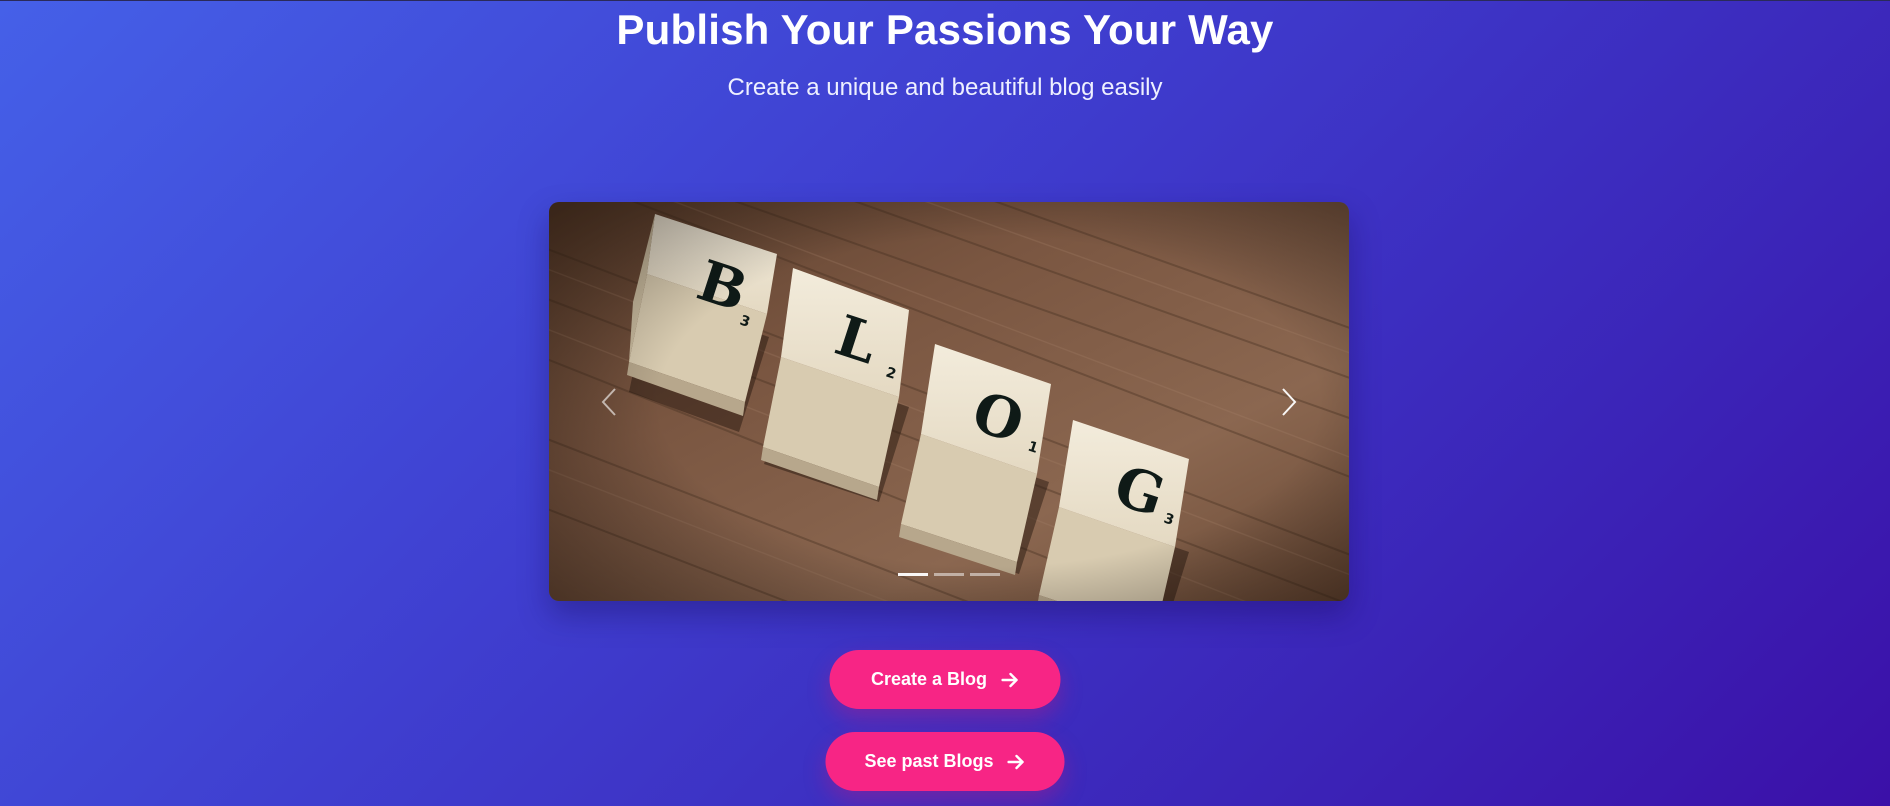 This screenshot has height=806, width=1890. What do you see at coordinates (929, 679) in the screenshot?
I see `create-blog-label: Create a Blog` at bounding box center [929, 679].